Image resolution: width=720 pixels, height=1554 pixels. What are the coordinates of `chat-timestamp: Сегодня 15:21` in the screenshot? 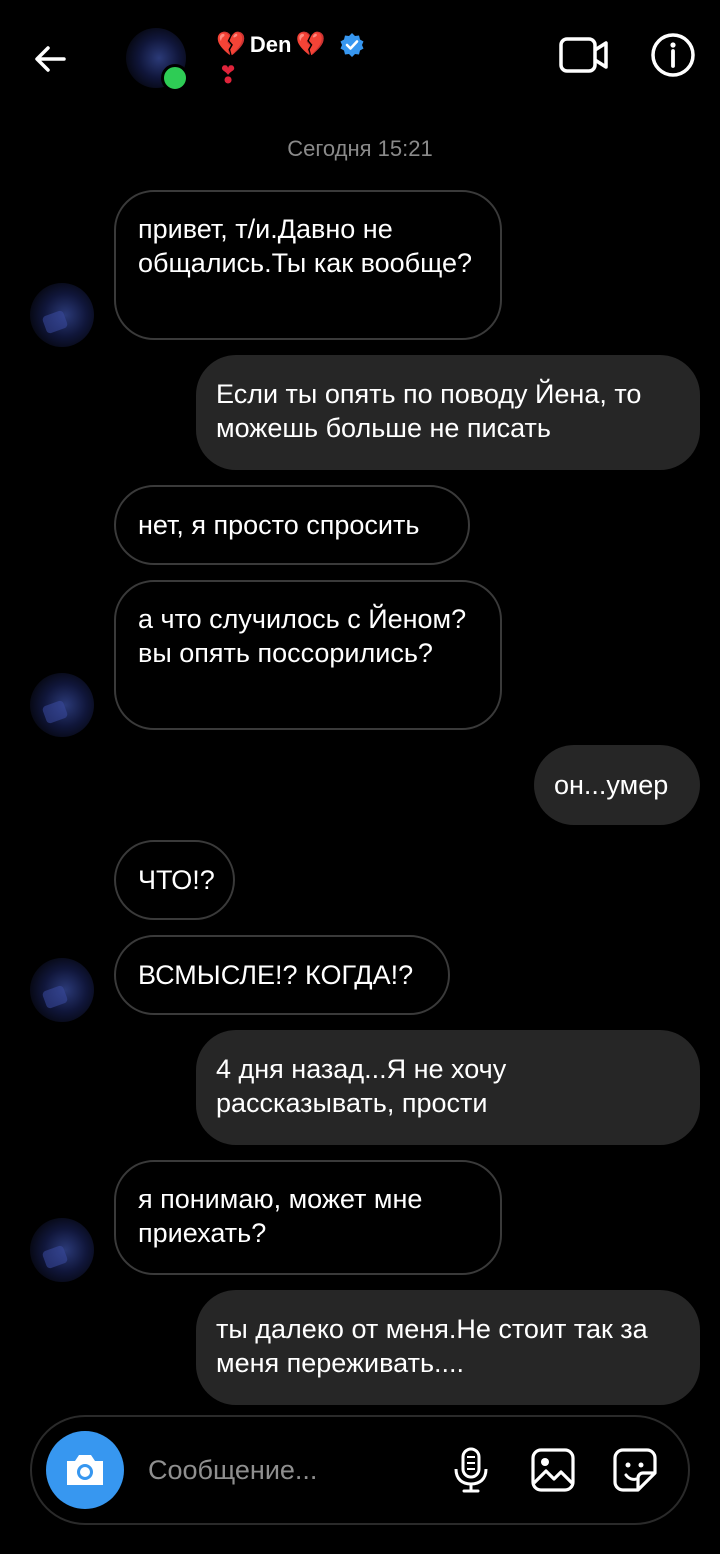 It's located at (360, 148).